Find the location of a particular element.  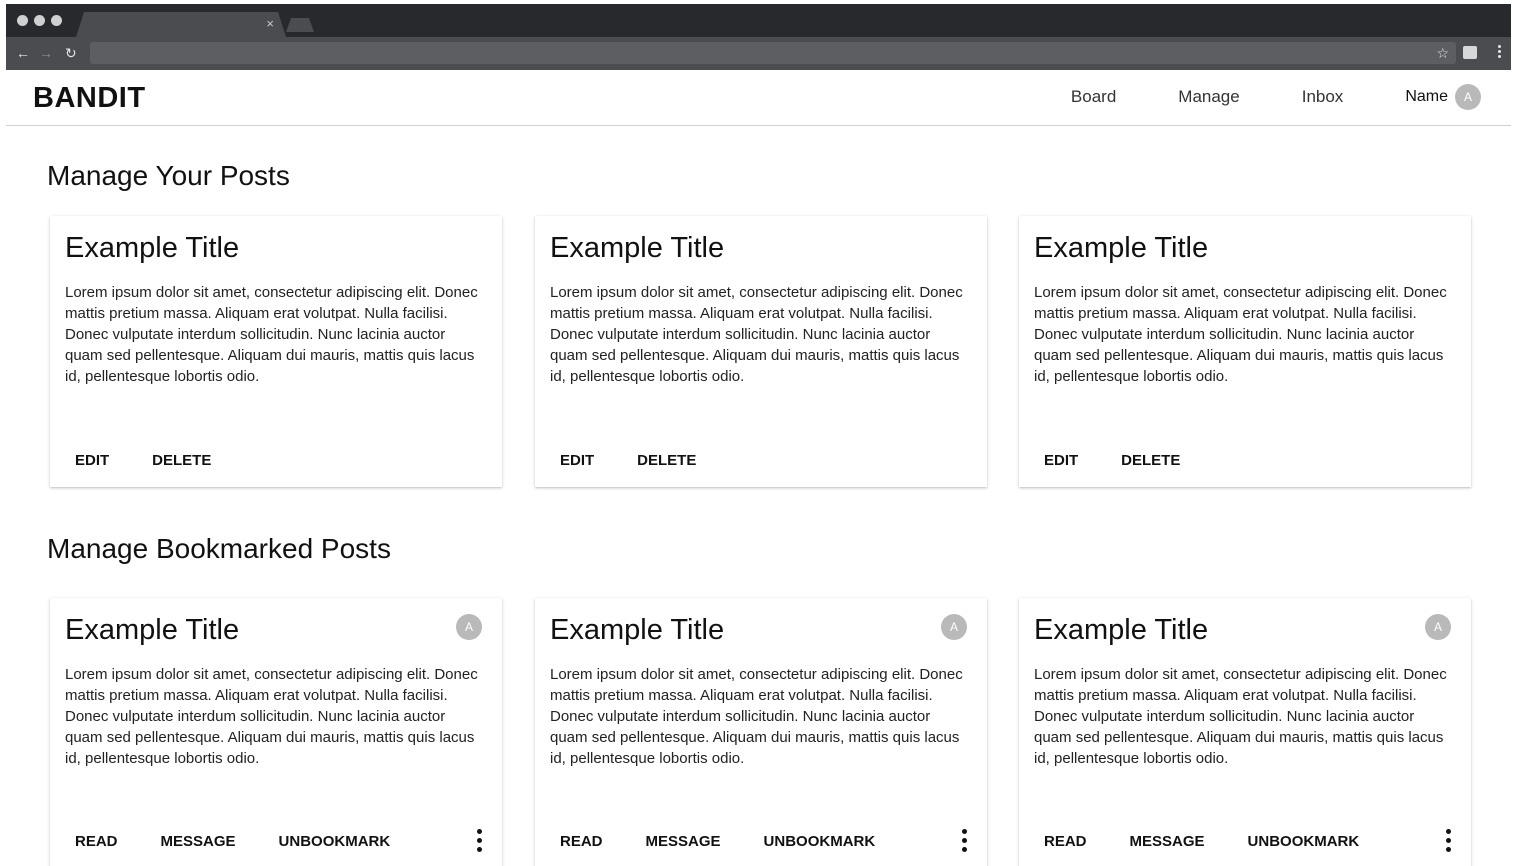

section-title-your-posts: Manage Your Posts is located at coordinates (168, 175).